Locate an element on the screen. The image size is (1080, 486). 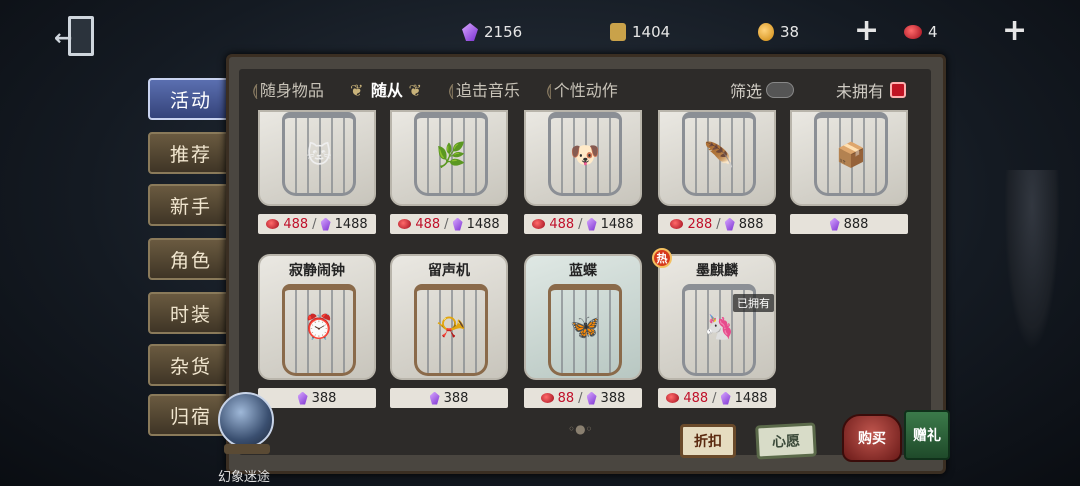
item-image: 🌿 is located at coordinates (449, 158).